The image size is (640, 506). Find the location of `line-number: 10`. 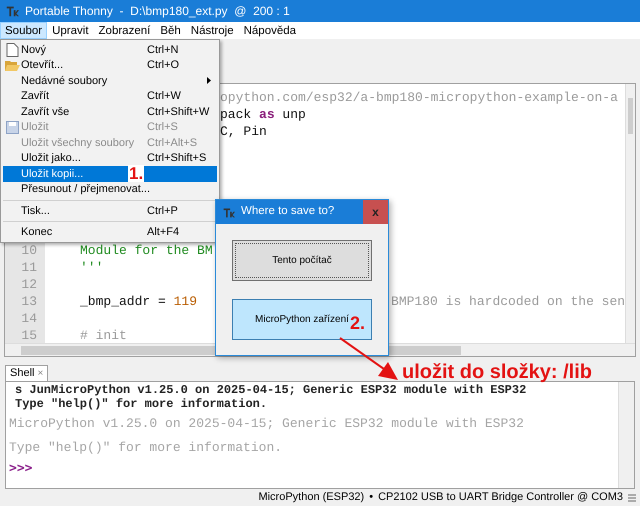

line-number: 10 is located at coordinates (29, 250).